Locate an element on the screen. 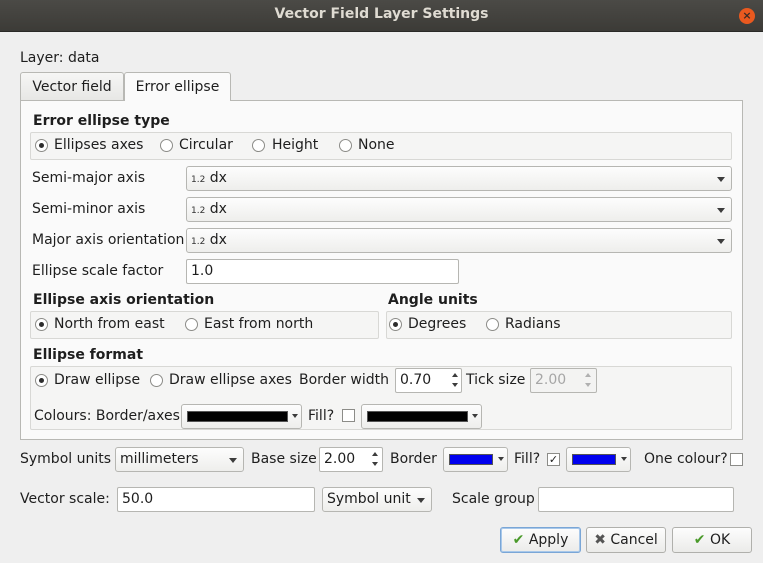 This screenshot has height=563, width=763. semi-major-value: dx is located at coordinates (218, 178).